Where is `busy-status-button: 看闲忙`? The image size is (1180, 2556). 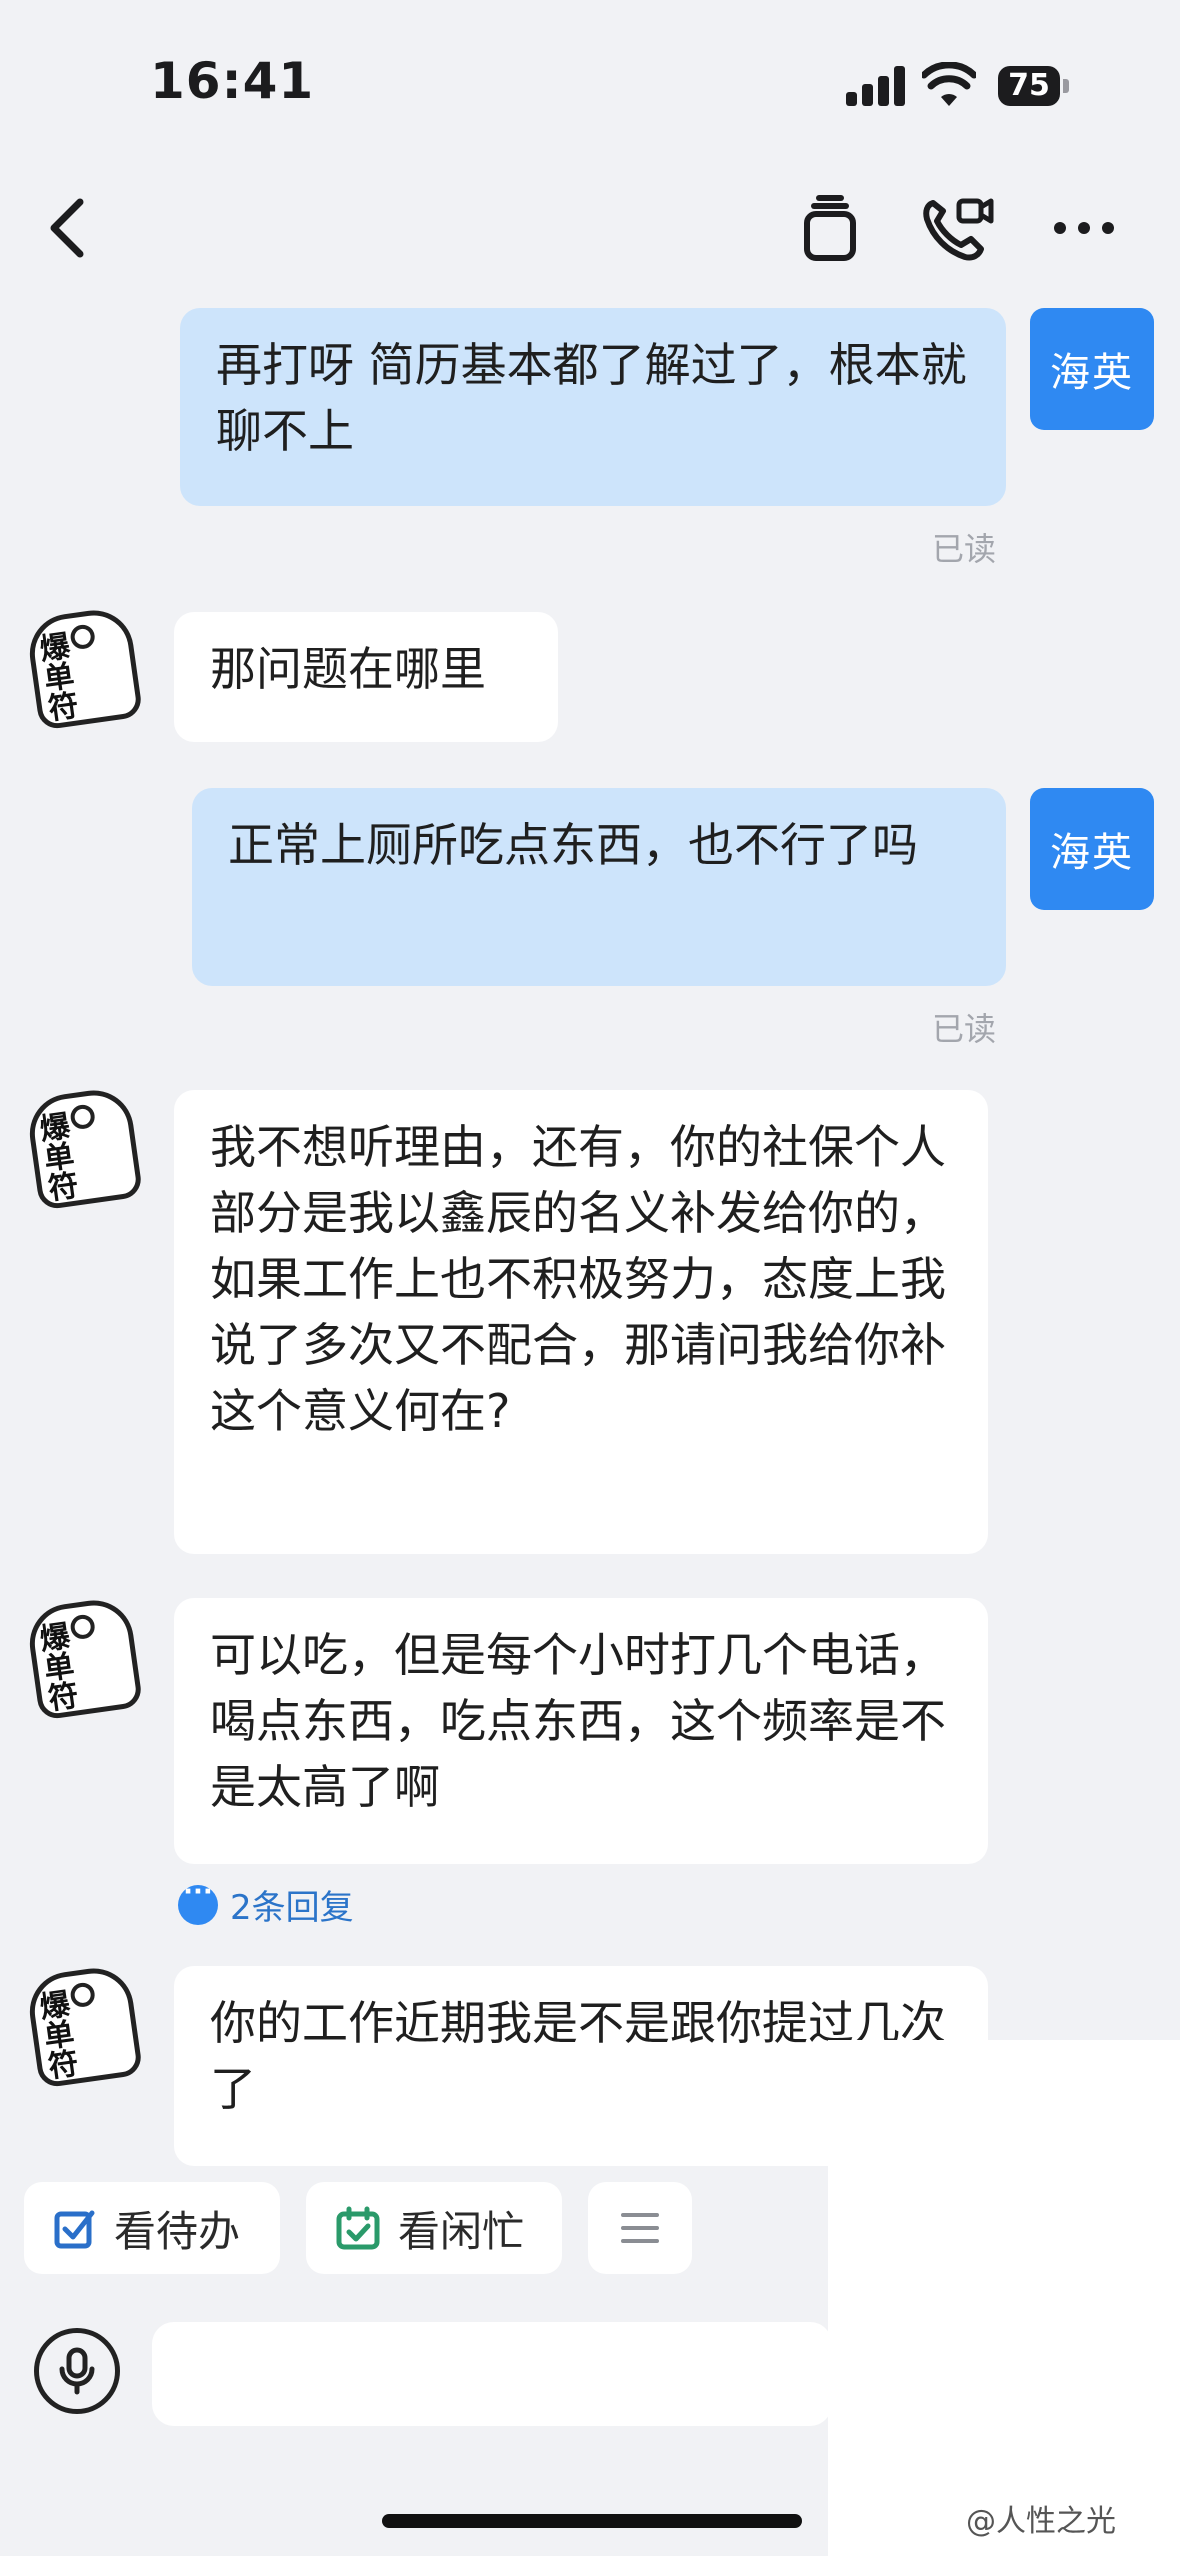
busy-status-button: 看闲忙 is located at coordinates (434, 2228).